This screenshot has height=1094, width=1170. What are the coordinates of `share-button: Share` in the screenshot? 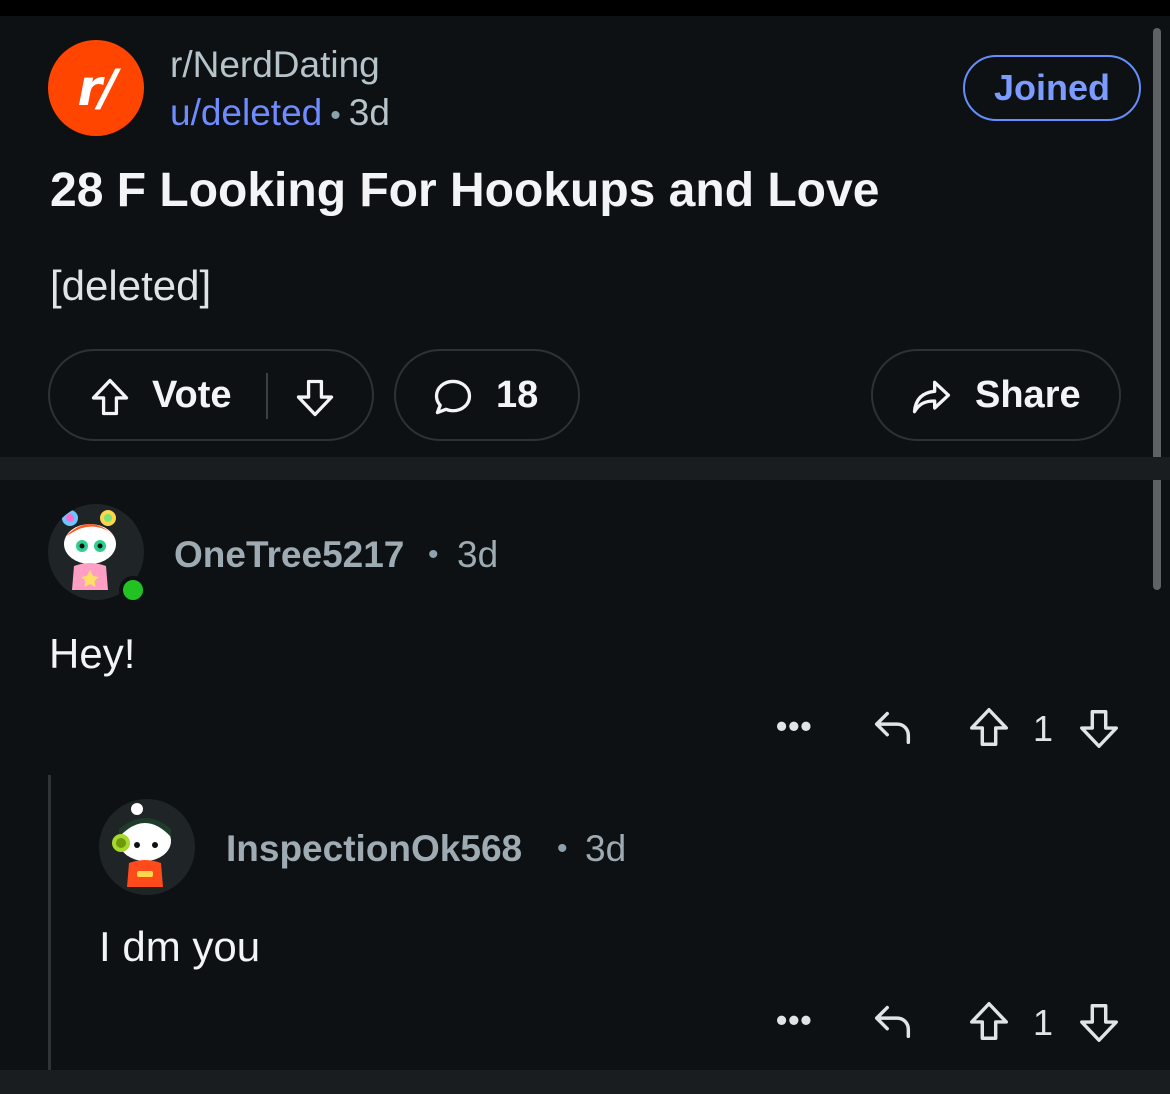 It's located at (996, 395).